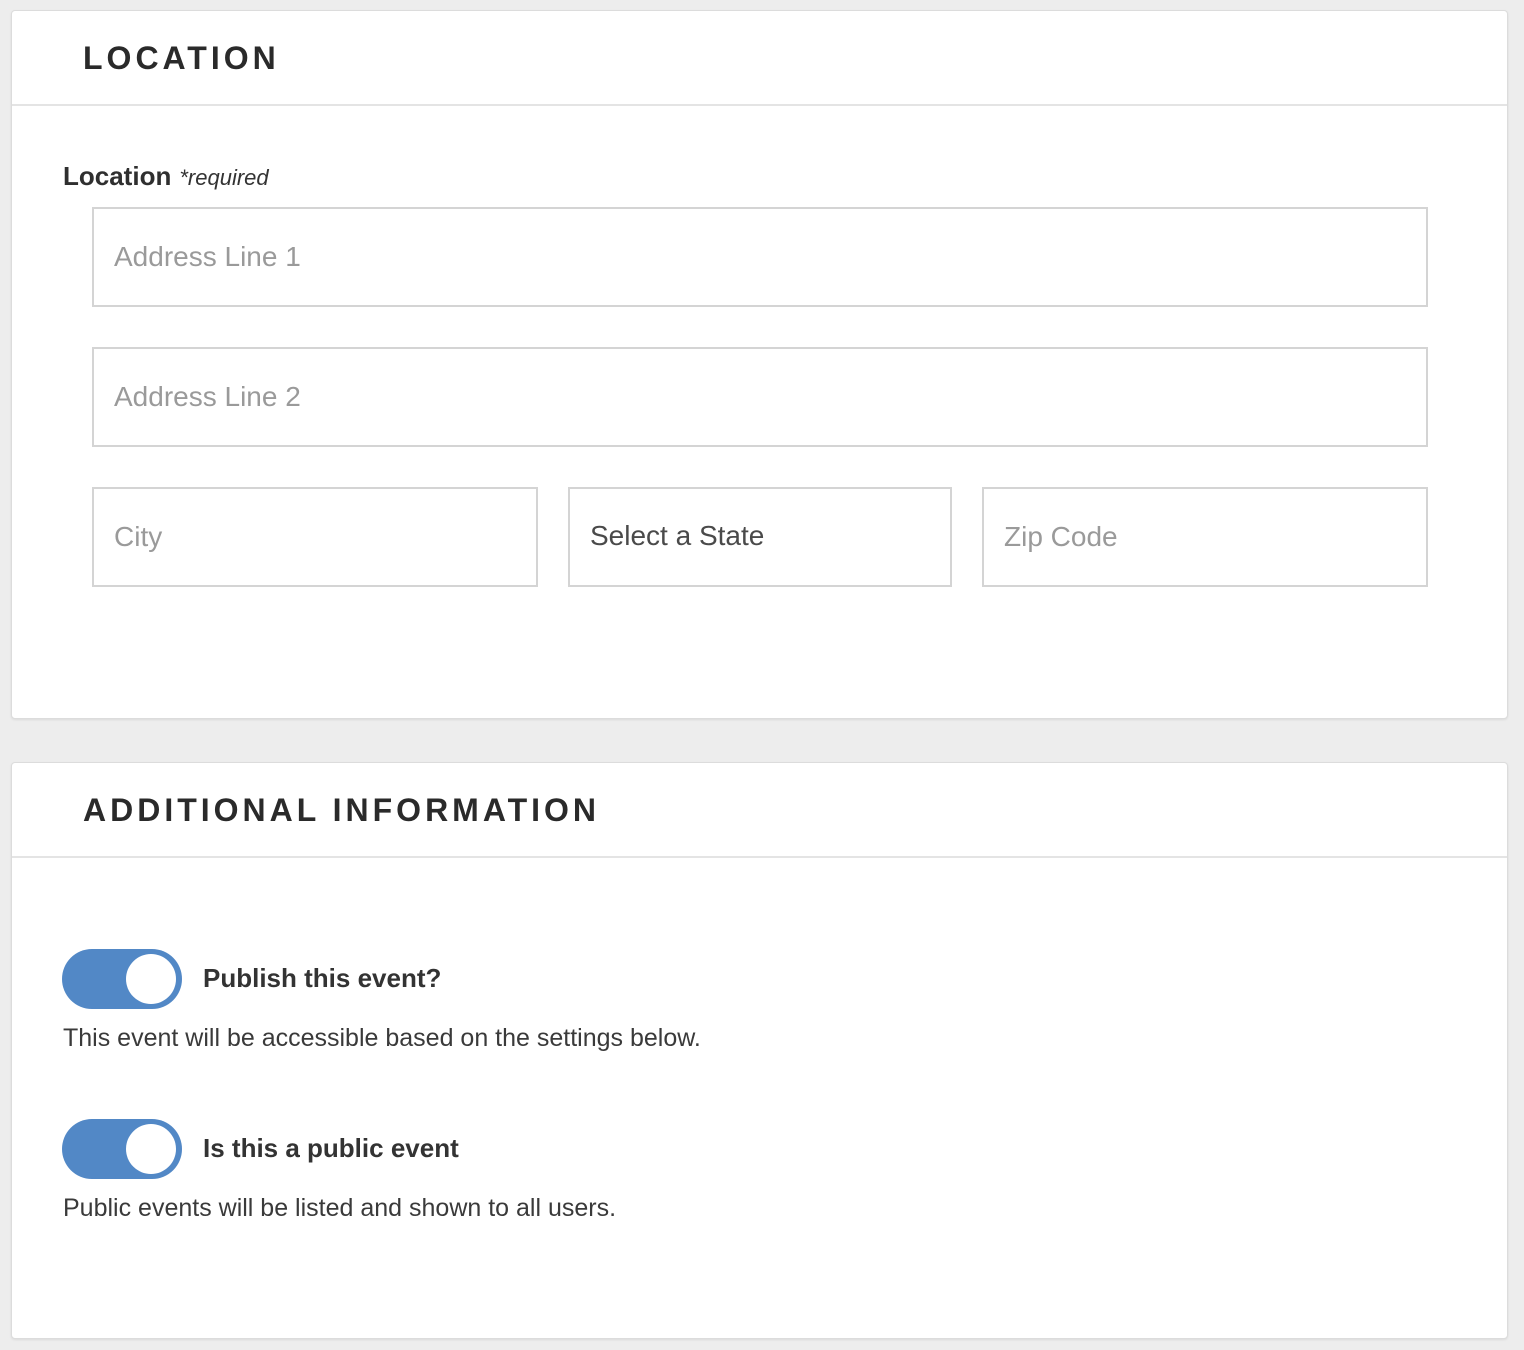 This screenshot has width=1524, height=1350. I want to click on address-line-2-input, so click(760, 397).